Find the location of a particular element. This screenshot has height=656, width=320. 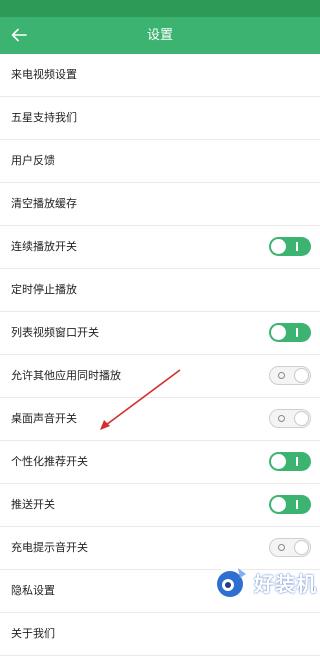

setting-label: 用户反馈 is located at coordinates (33, 160).